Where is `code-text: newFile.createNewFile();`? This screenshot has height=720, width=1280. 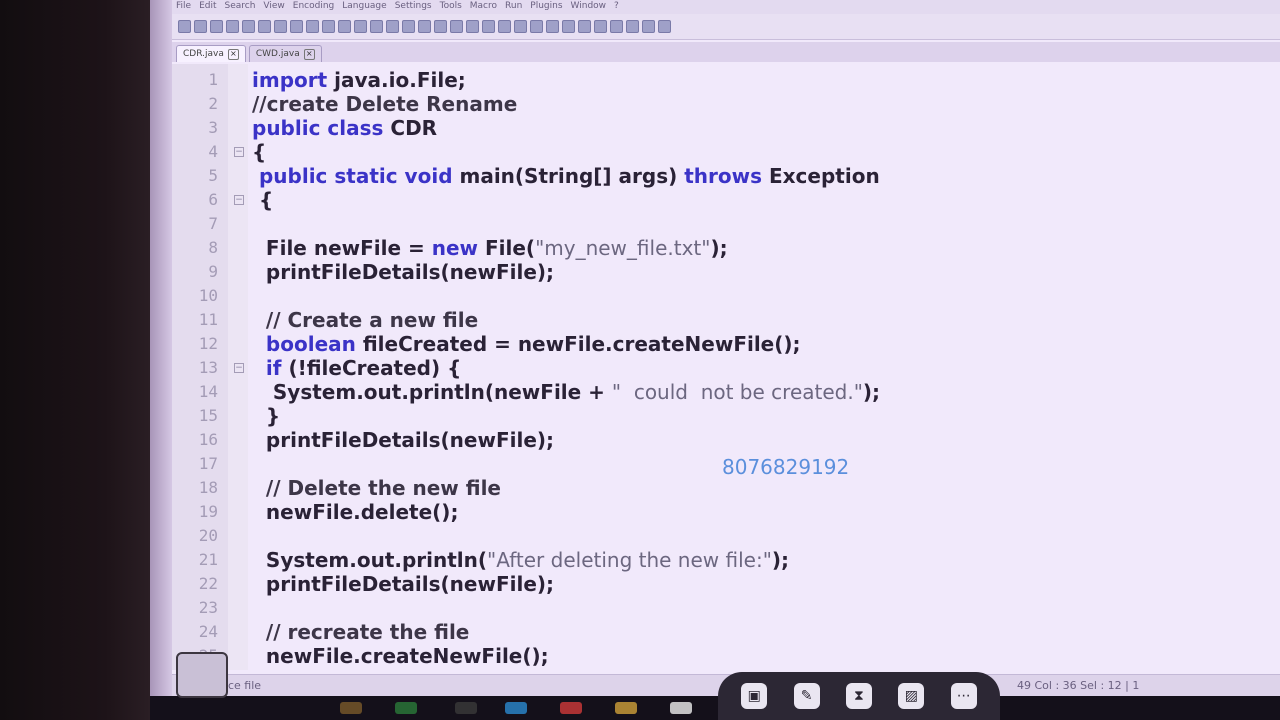 code-text: newFile.createNewFile(); is located at coordinates (400, 656).